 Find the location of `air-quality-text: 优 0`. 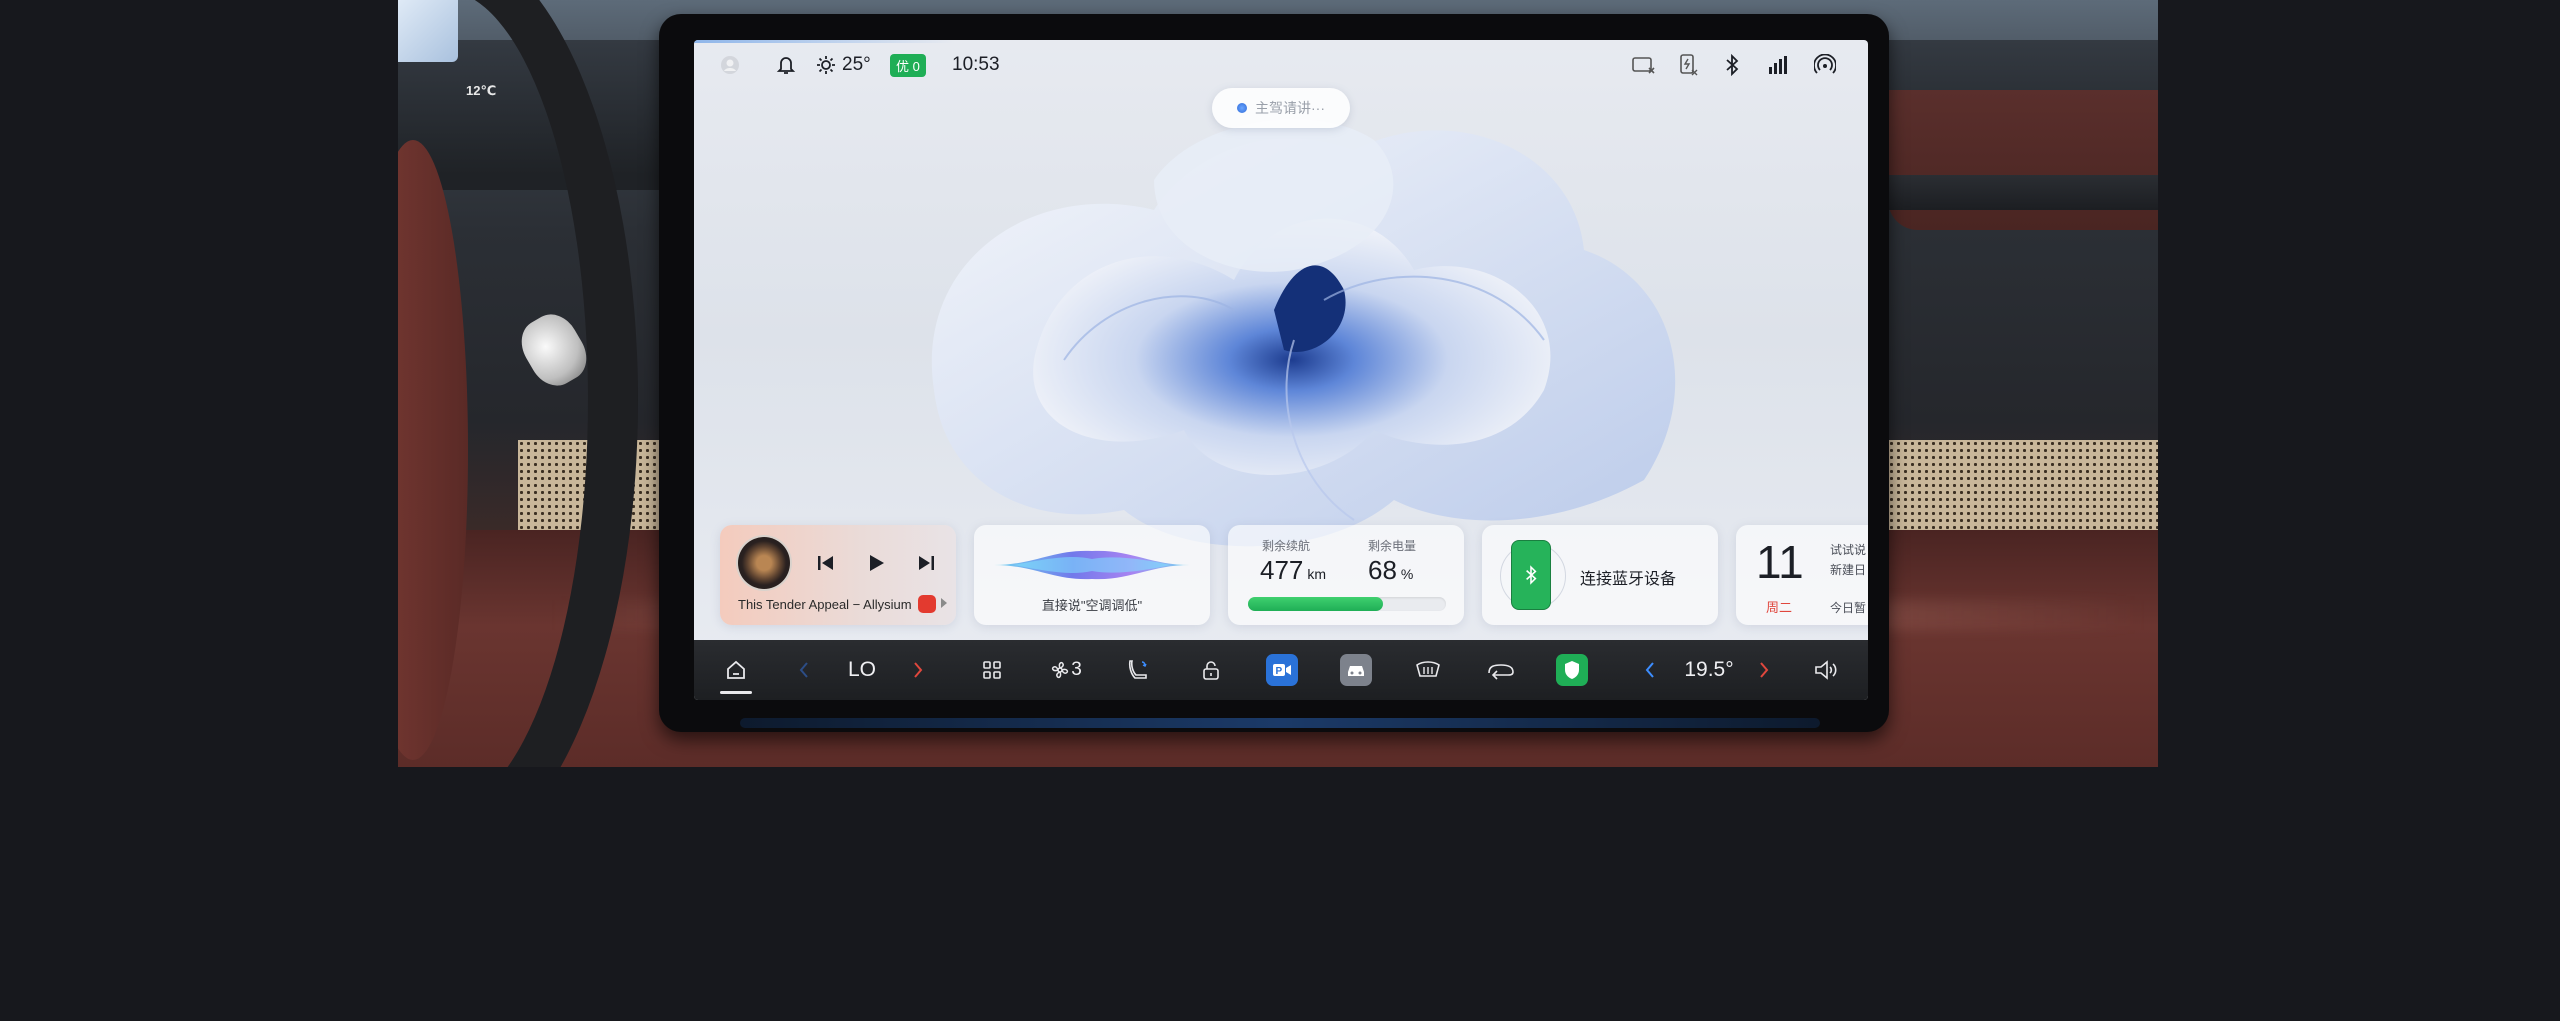

air-quality-text: 优 0 is located at coordinates (908, 65).